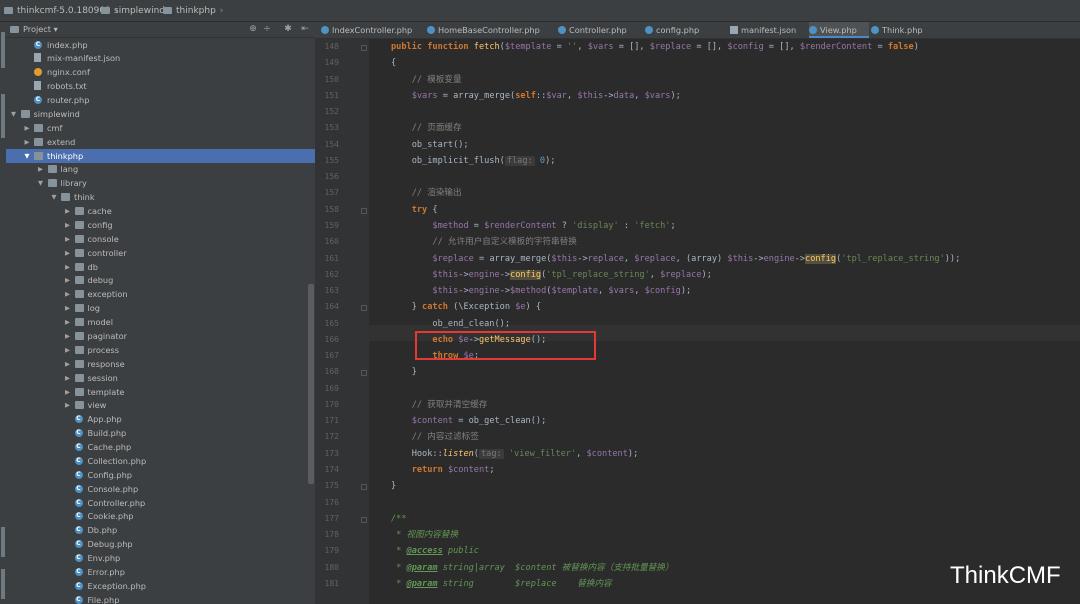  I want to click on code-line: ob_end_clean();, so click(450, 324).